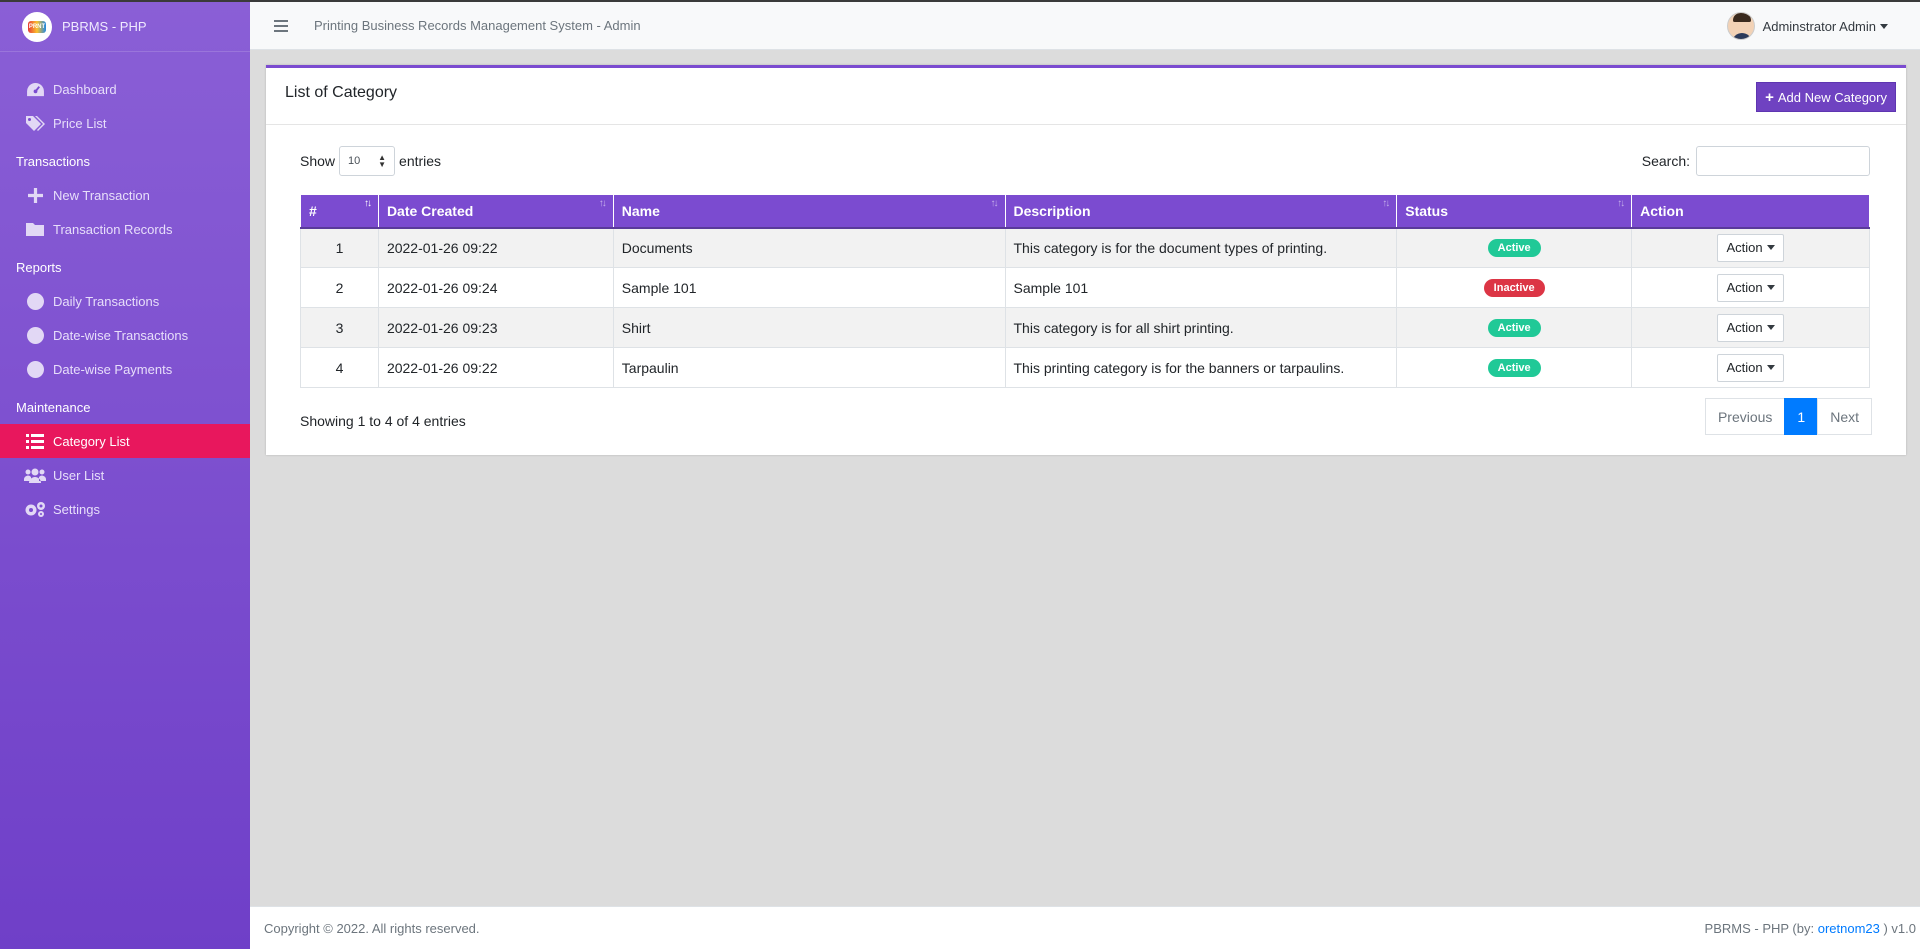 Image resolution: width=1920 pixels, height=949 pixels. What do you see at coordinates (809, 211) in the screenshot?
I see `column-header-name: Name ↑↓` at bounding box center [809, 211].